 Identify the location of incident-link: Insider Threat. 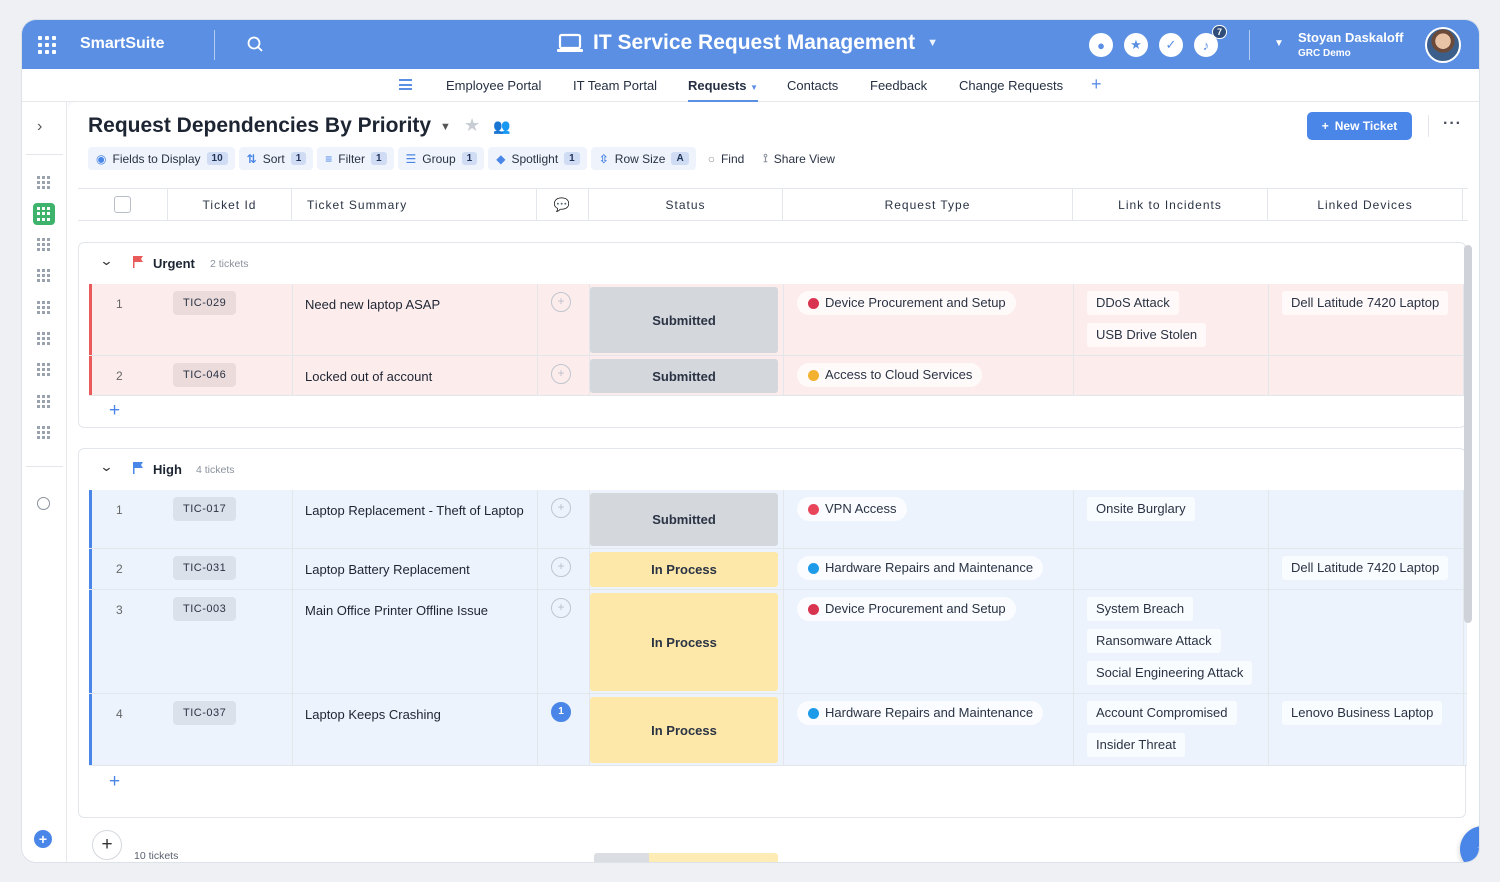
(1136, 745).